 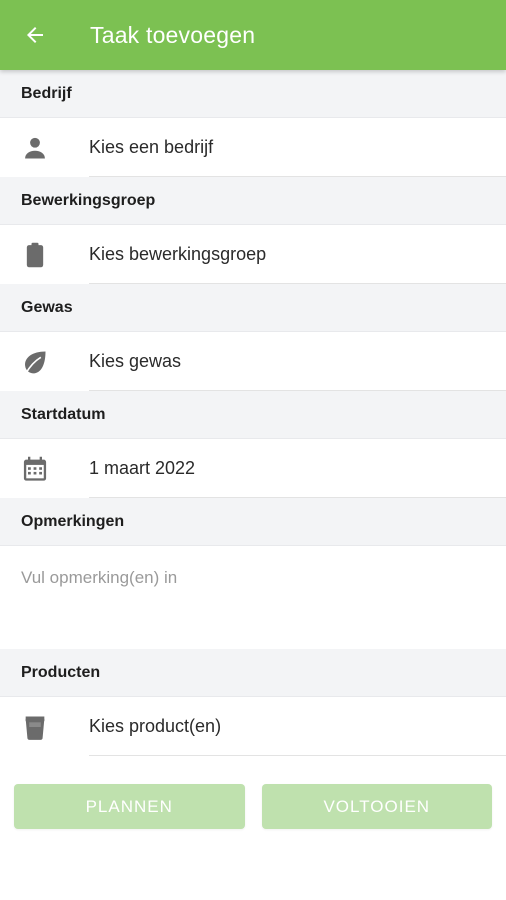 I want to click on back-button, so click(x=35, y=35).